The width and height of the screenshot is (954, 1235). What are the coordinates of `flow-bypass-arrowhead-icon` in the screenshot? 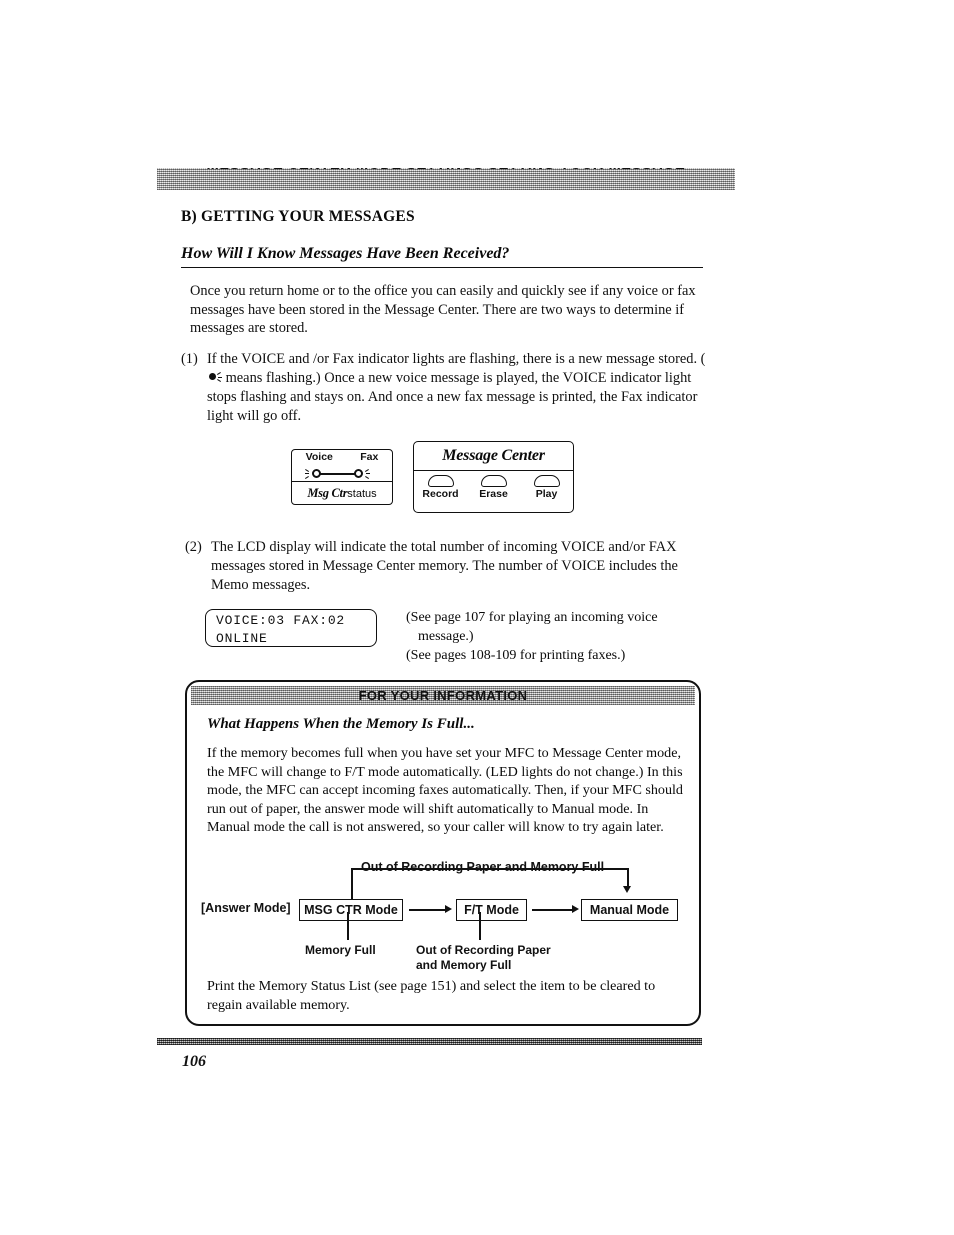 It's located at (627, 889).